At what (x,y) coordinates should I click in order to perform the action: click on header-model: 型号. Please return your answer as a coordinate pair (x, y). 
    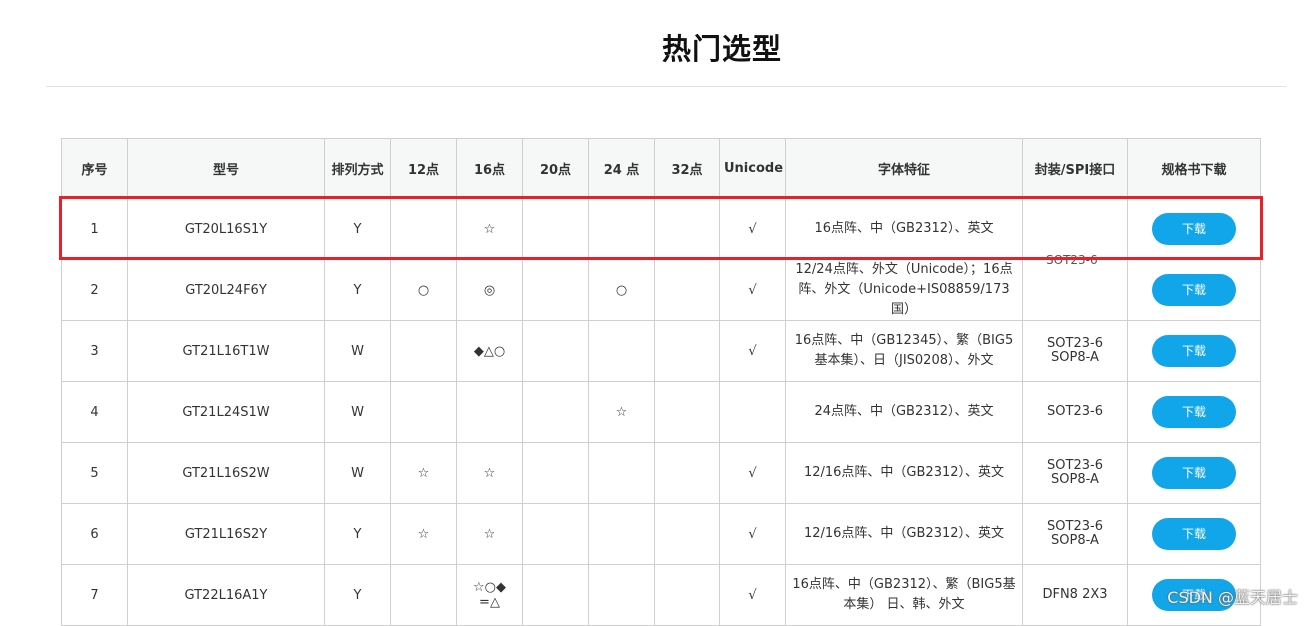
    Looking at the image, I should click on (226, 168).